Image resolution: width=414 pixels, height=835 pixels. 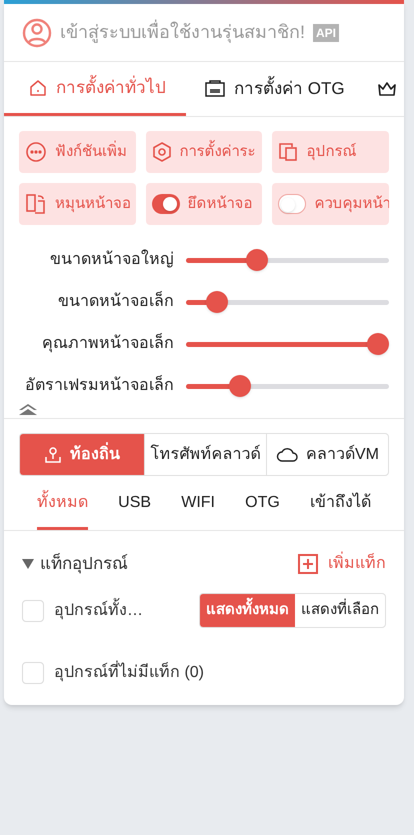 I want to click on mode-option: แสดงทั้งหมด, so click(x=247, y=610).